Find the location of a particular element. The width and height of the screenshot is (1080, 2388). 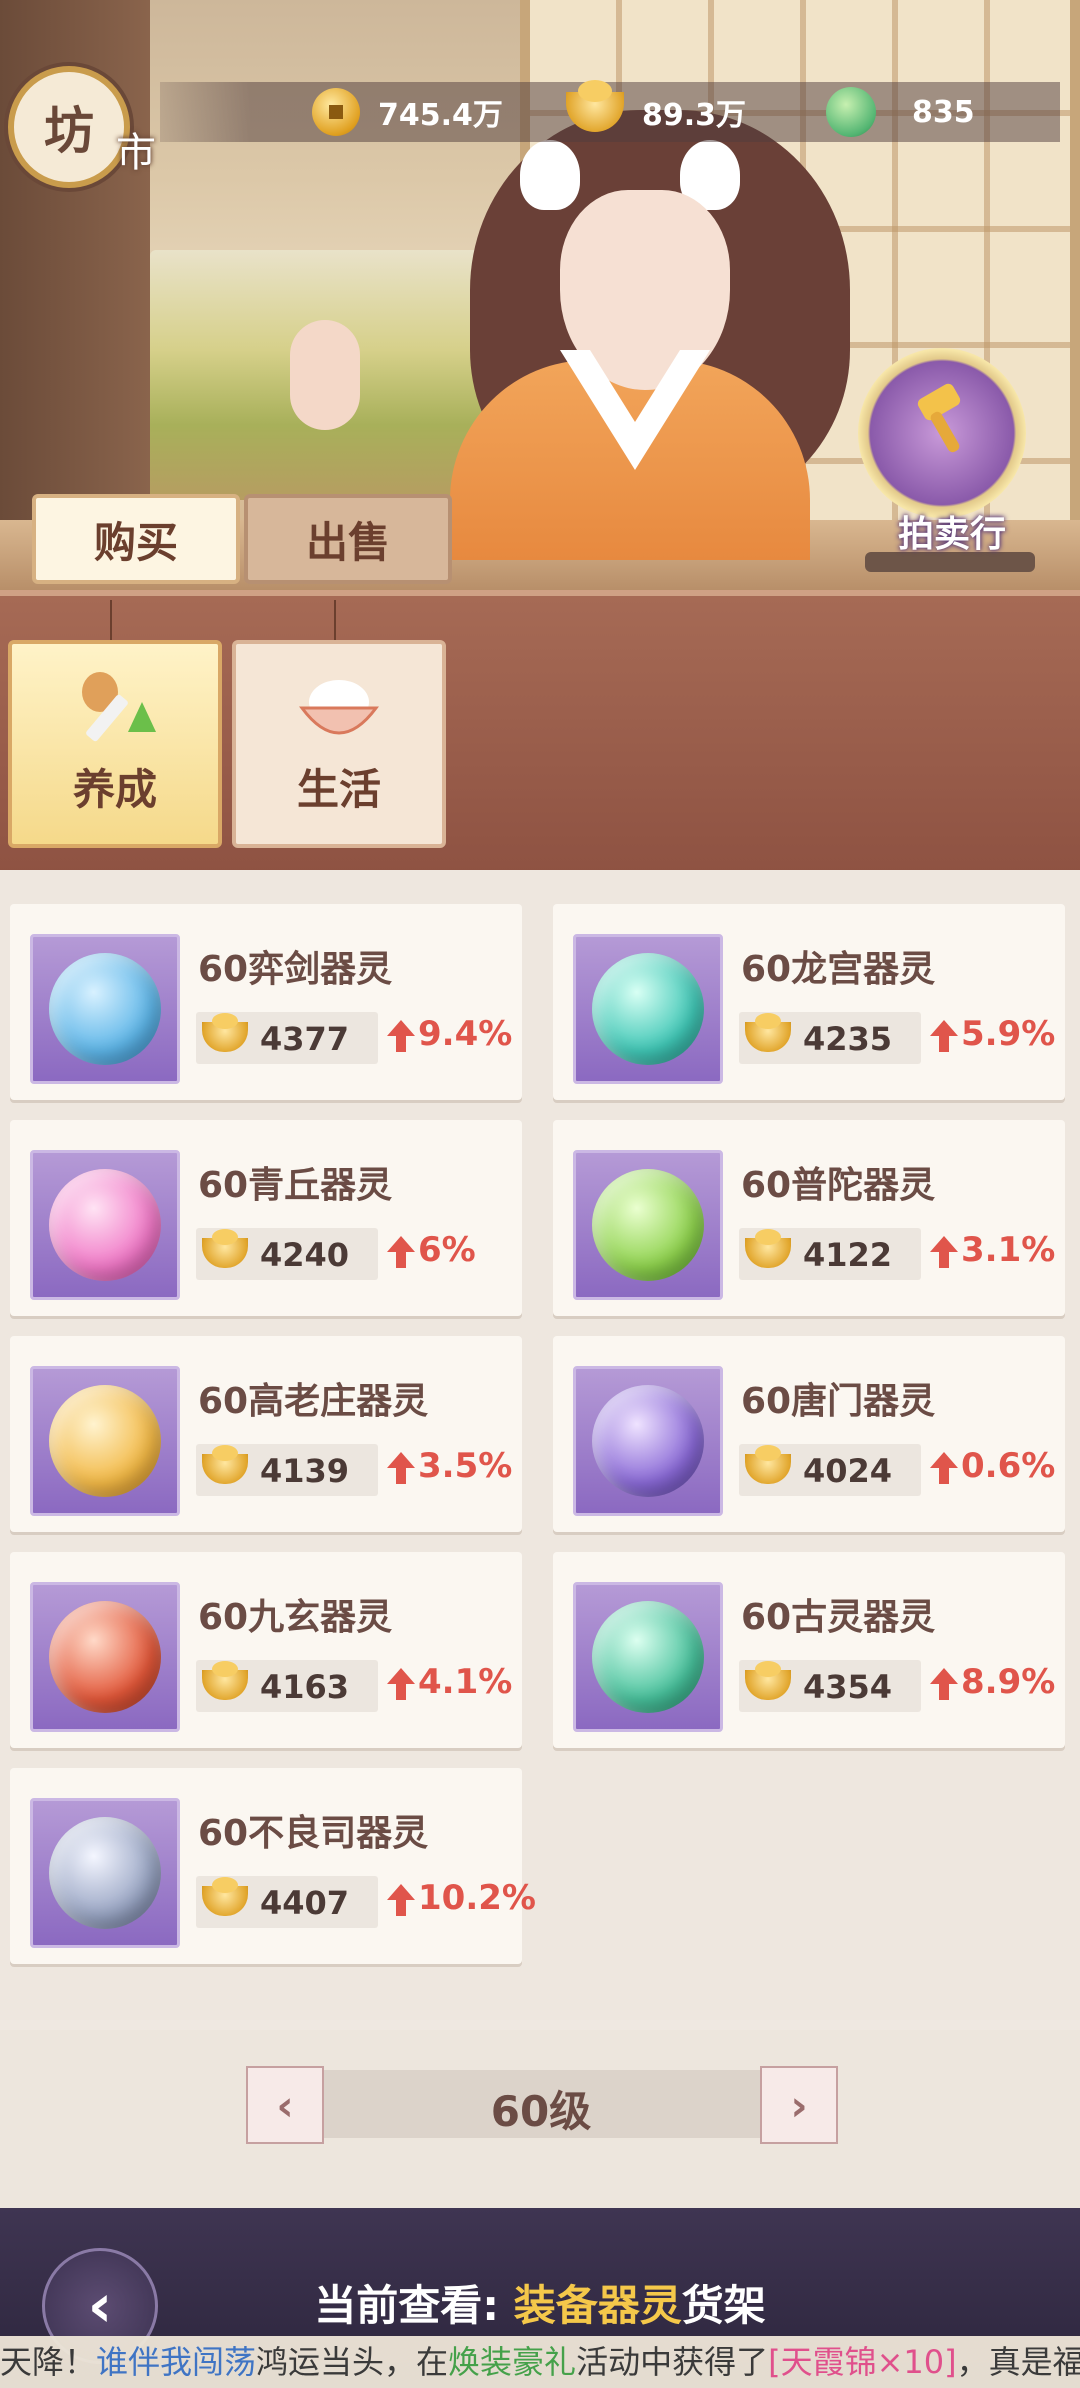

item-change: 5.9% is located at coordinates (1008, 1034).